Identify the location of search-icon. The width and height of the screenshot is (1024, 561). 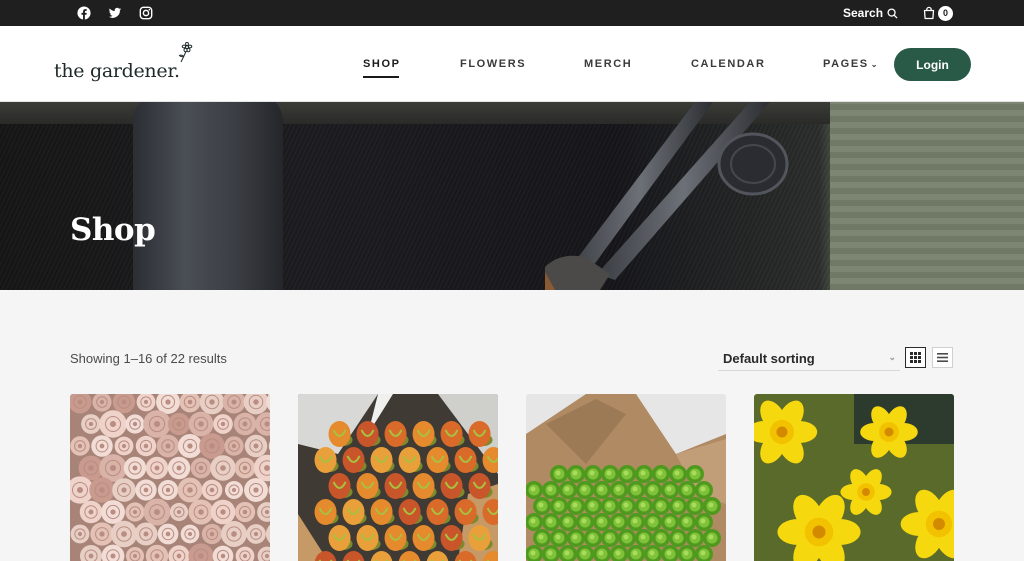
(892, 13).